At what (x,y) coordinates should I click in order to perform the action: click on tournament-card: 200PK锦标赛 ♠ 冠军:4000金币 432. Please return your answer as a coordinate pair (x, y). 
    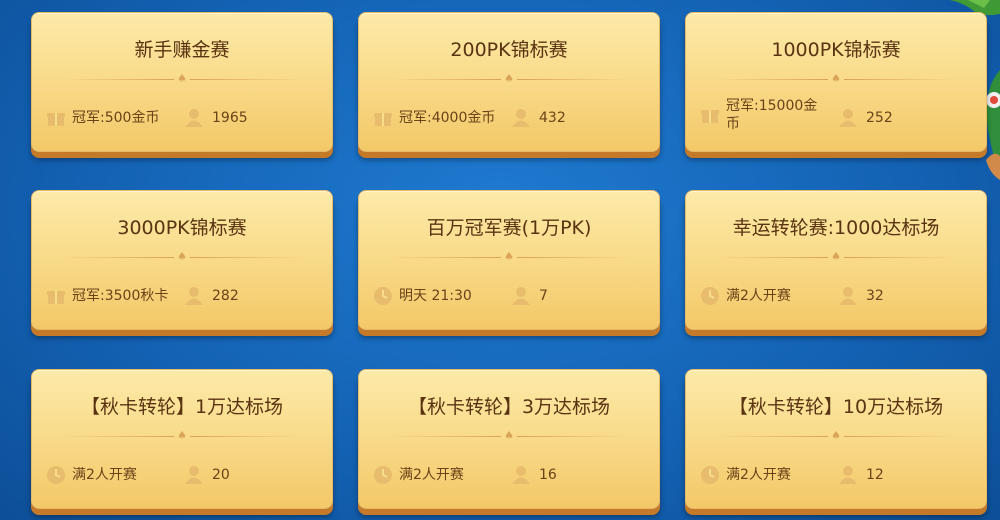
    Looking at the image, I should click on (509, 82).